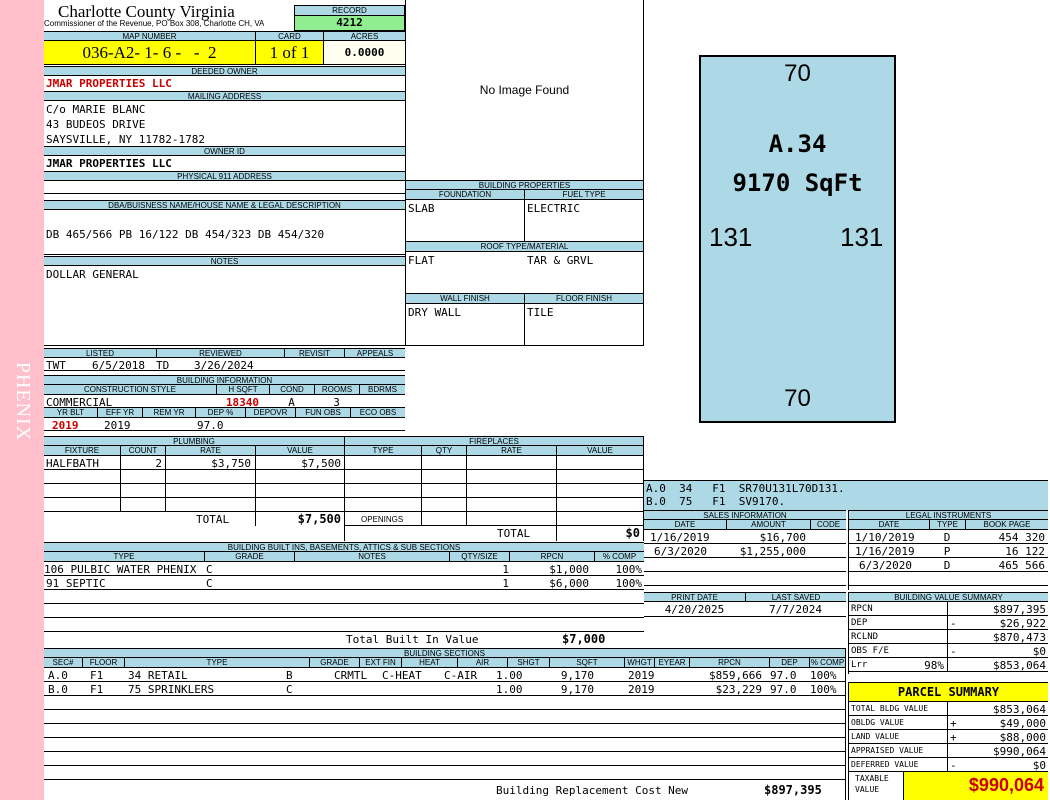  What do you see at coordinates (118, 365) in the screenshot?
I see `listed-date: 6/5/2018` at bounding box center [118, 365].